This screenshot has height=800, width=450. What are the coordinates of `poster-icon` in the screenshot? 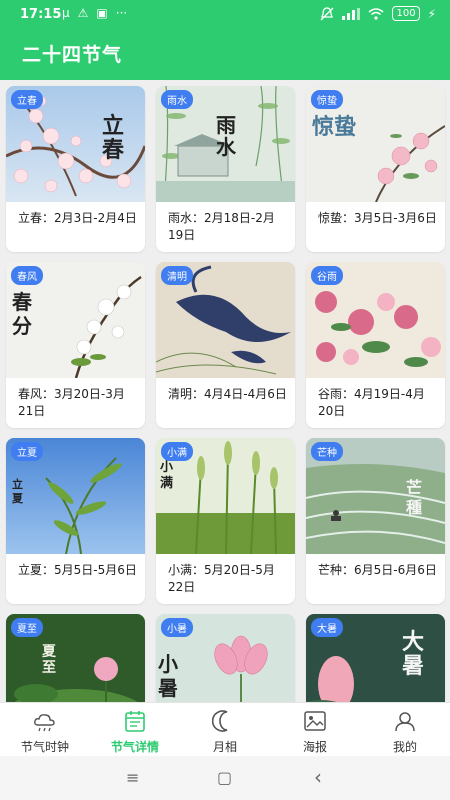 It's located at (315, 721).